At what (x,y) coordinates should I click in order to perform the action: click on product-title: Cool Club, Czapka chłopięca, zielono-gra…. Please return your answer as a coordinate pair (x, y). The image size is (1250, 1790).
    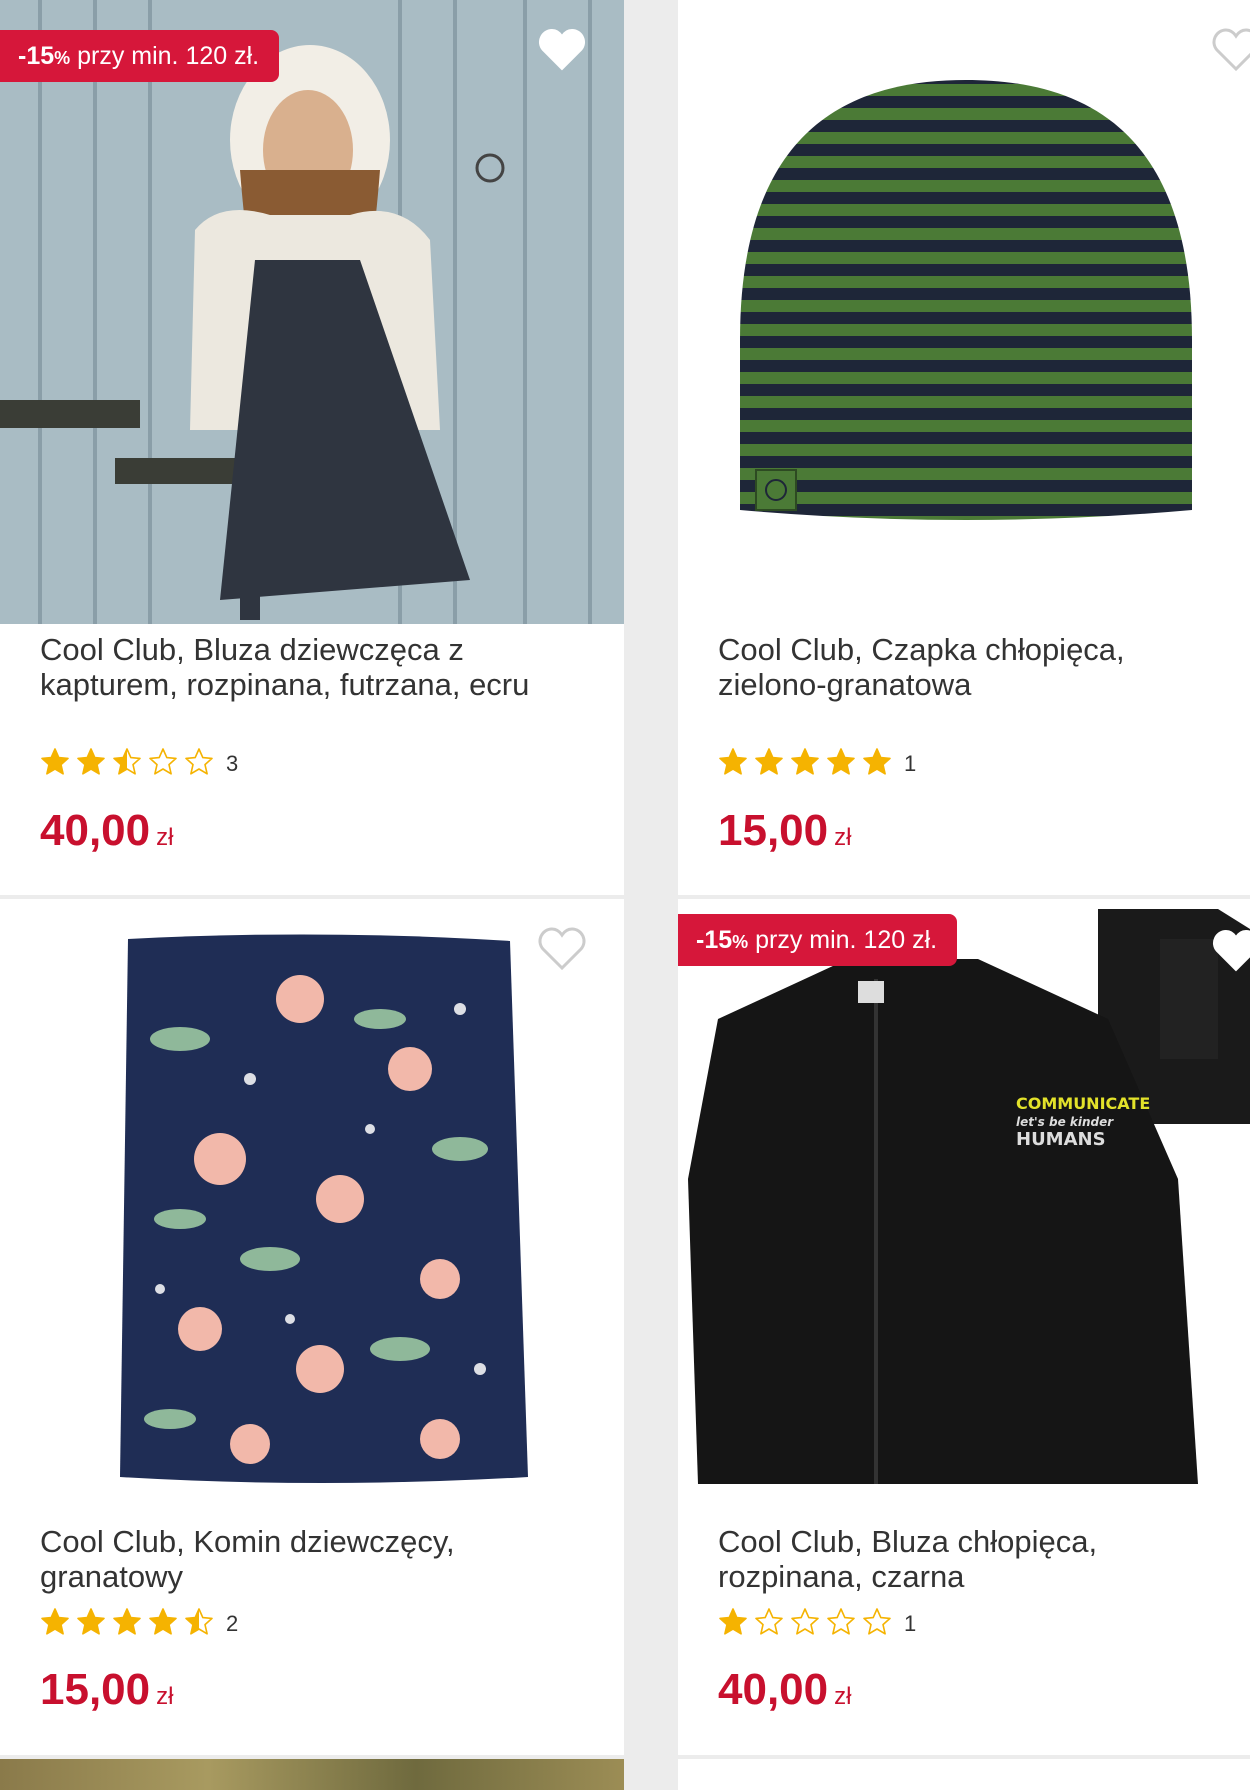
    Looking at the image, I should click on (969, 667).